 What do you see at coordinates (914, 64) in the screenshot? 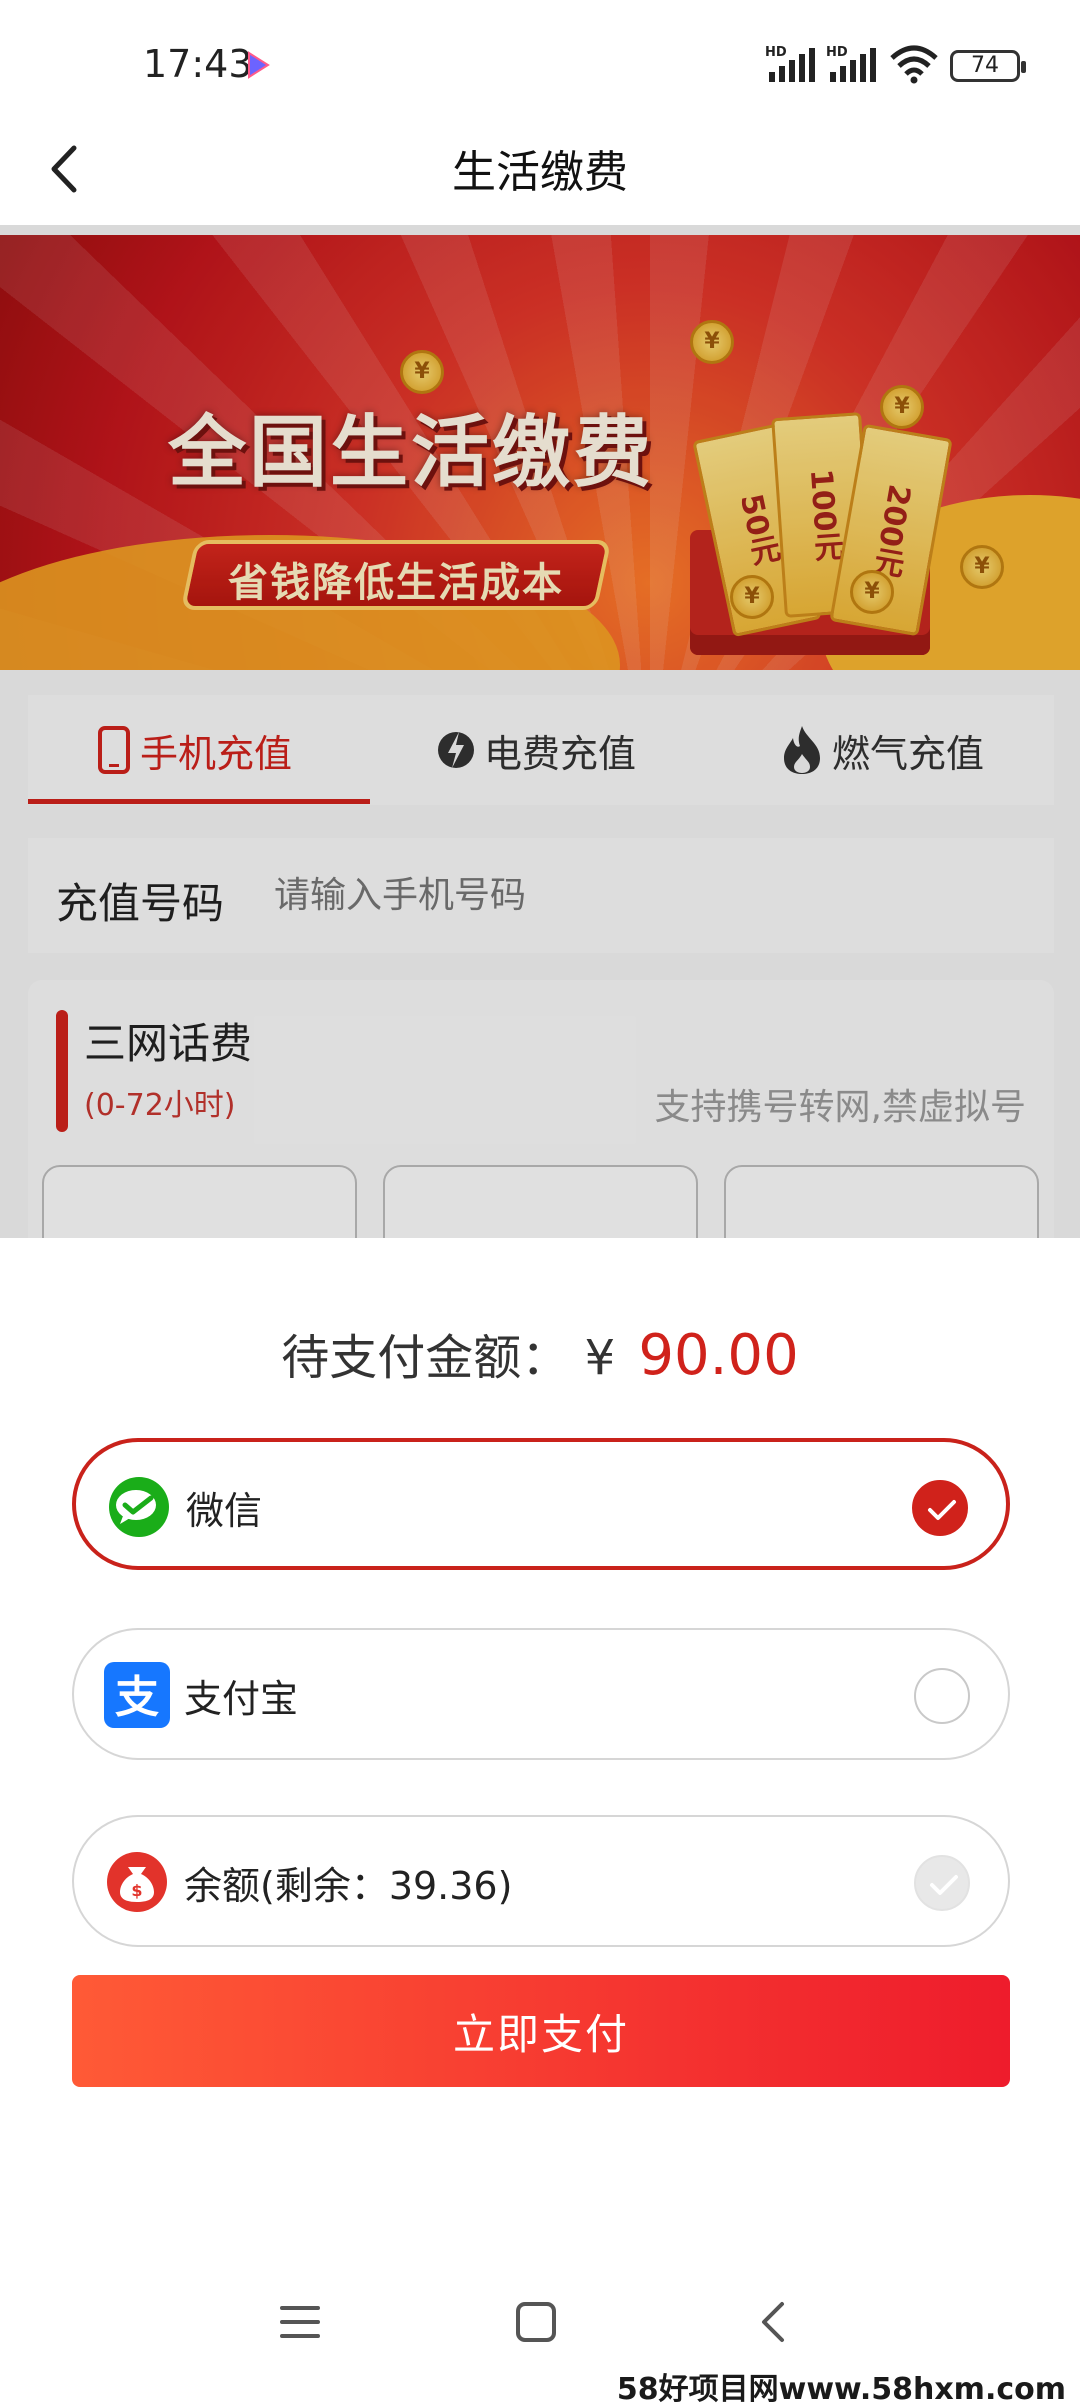
I see `wifi-icon` at bounding box center [914, 64].